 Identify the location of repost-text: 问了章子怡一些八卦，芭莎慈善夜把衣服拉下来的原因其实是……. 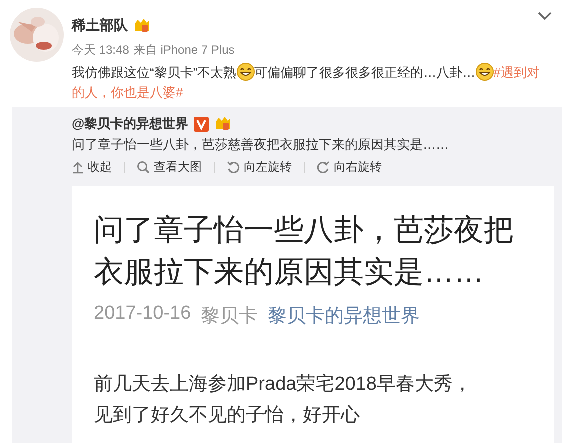
(261, 145).